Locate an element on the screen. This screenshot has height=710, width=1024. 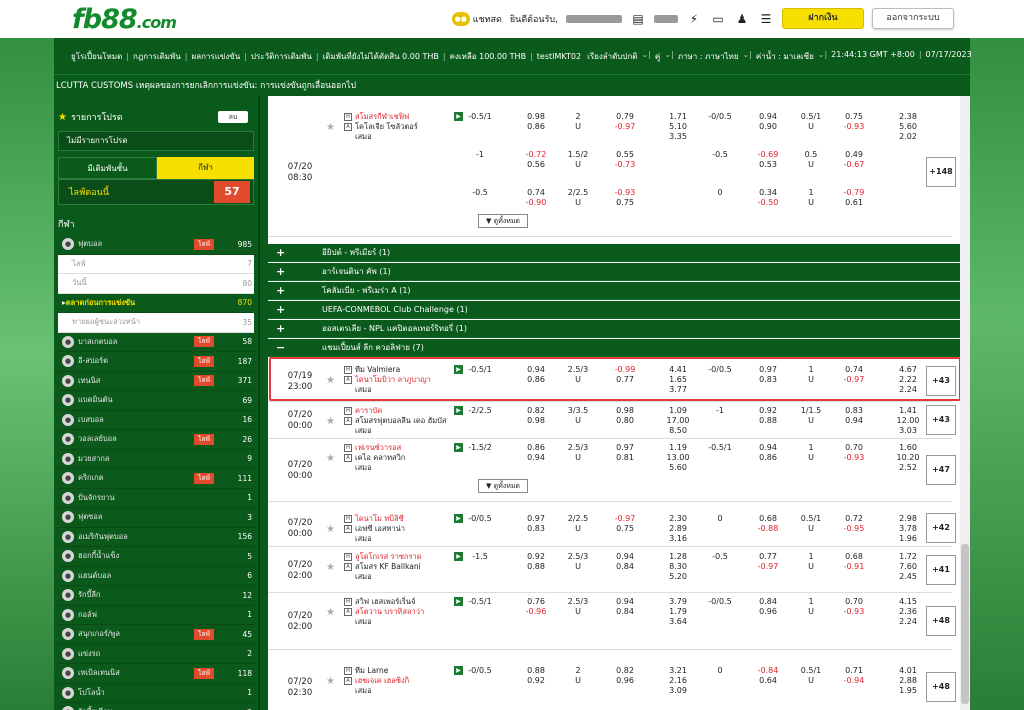
sidebar-sport-19: ● กอล์ฟ 1 is located at coordinates (156, 615).